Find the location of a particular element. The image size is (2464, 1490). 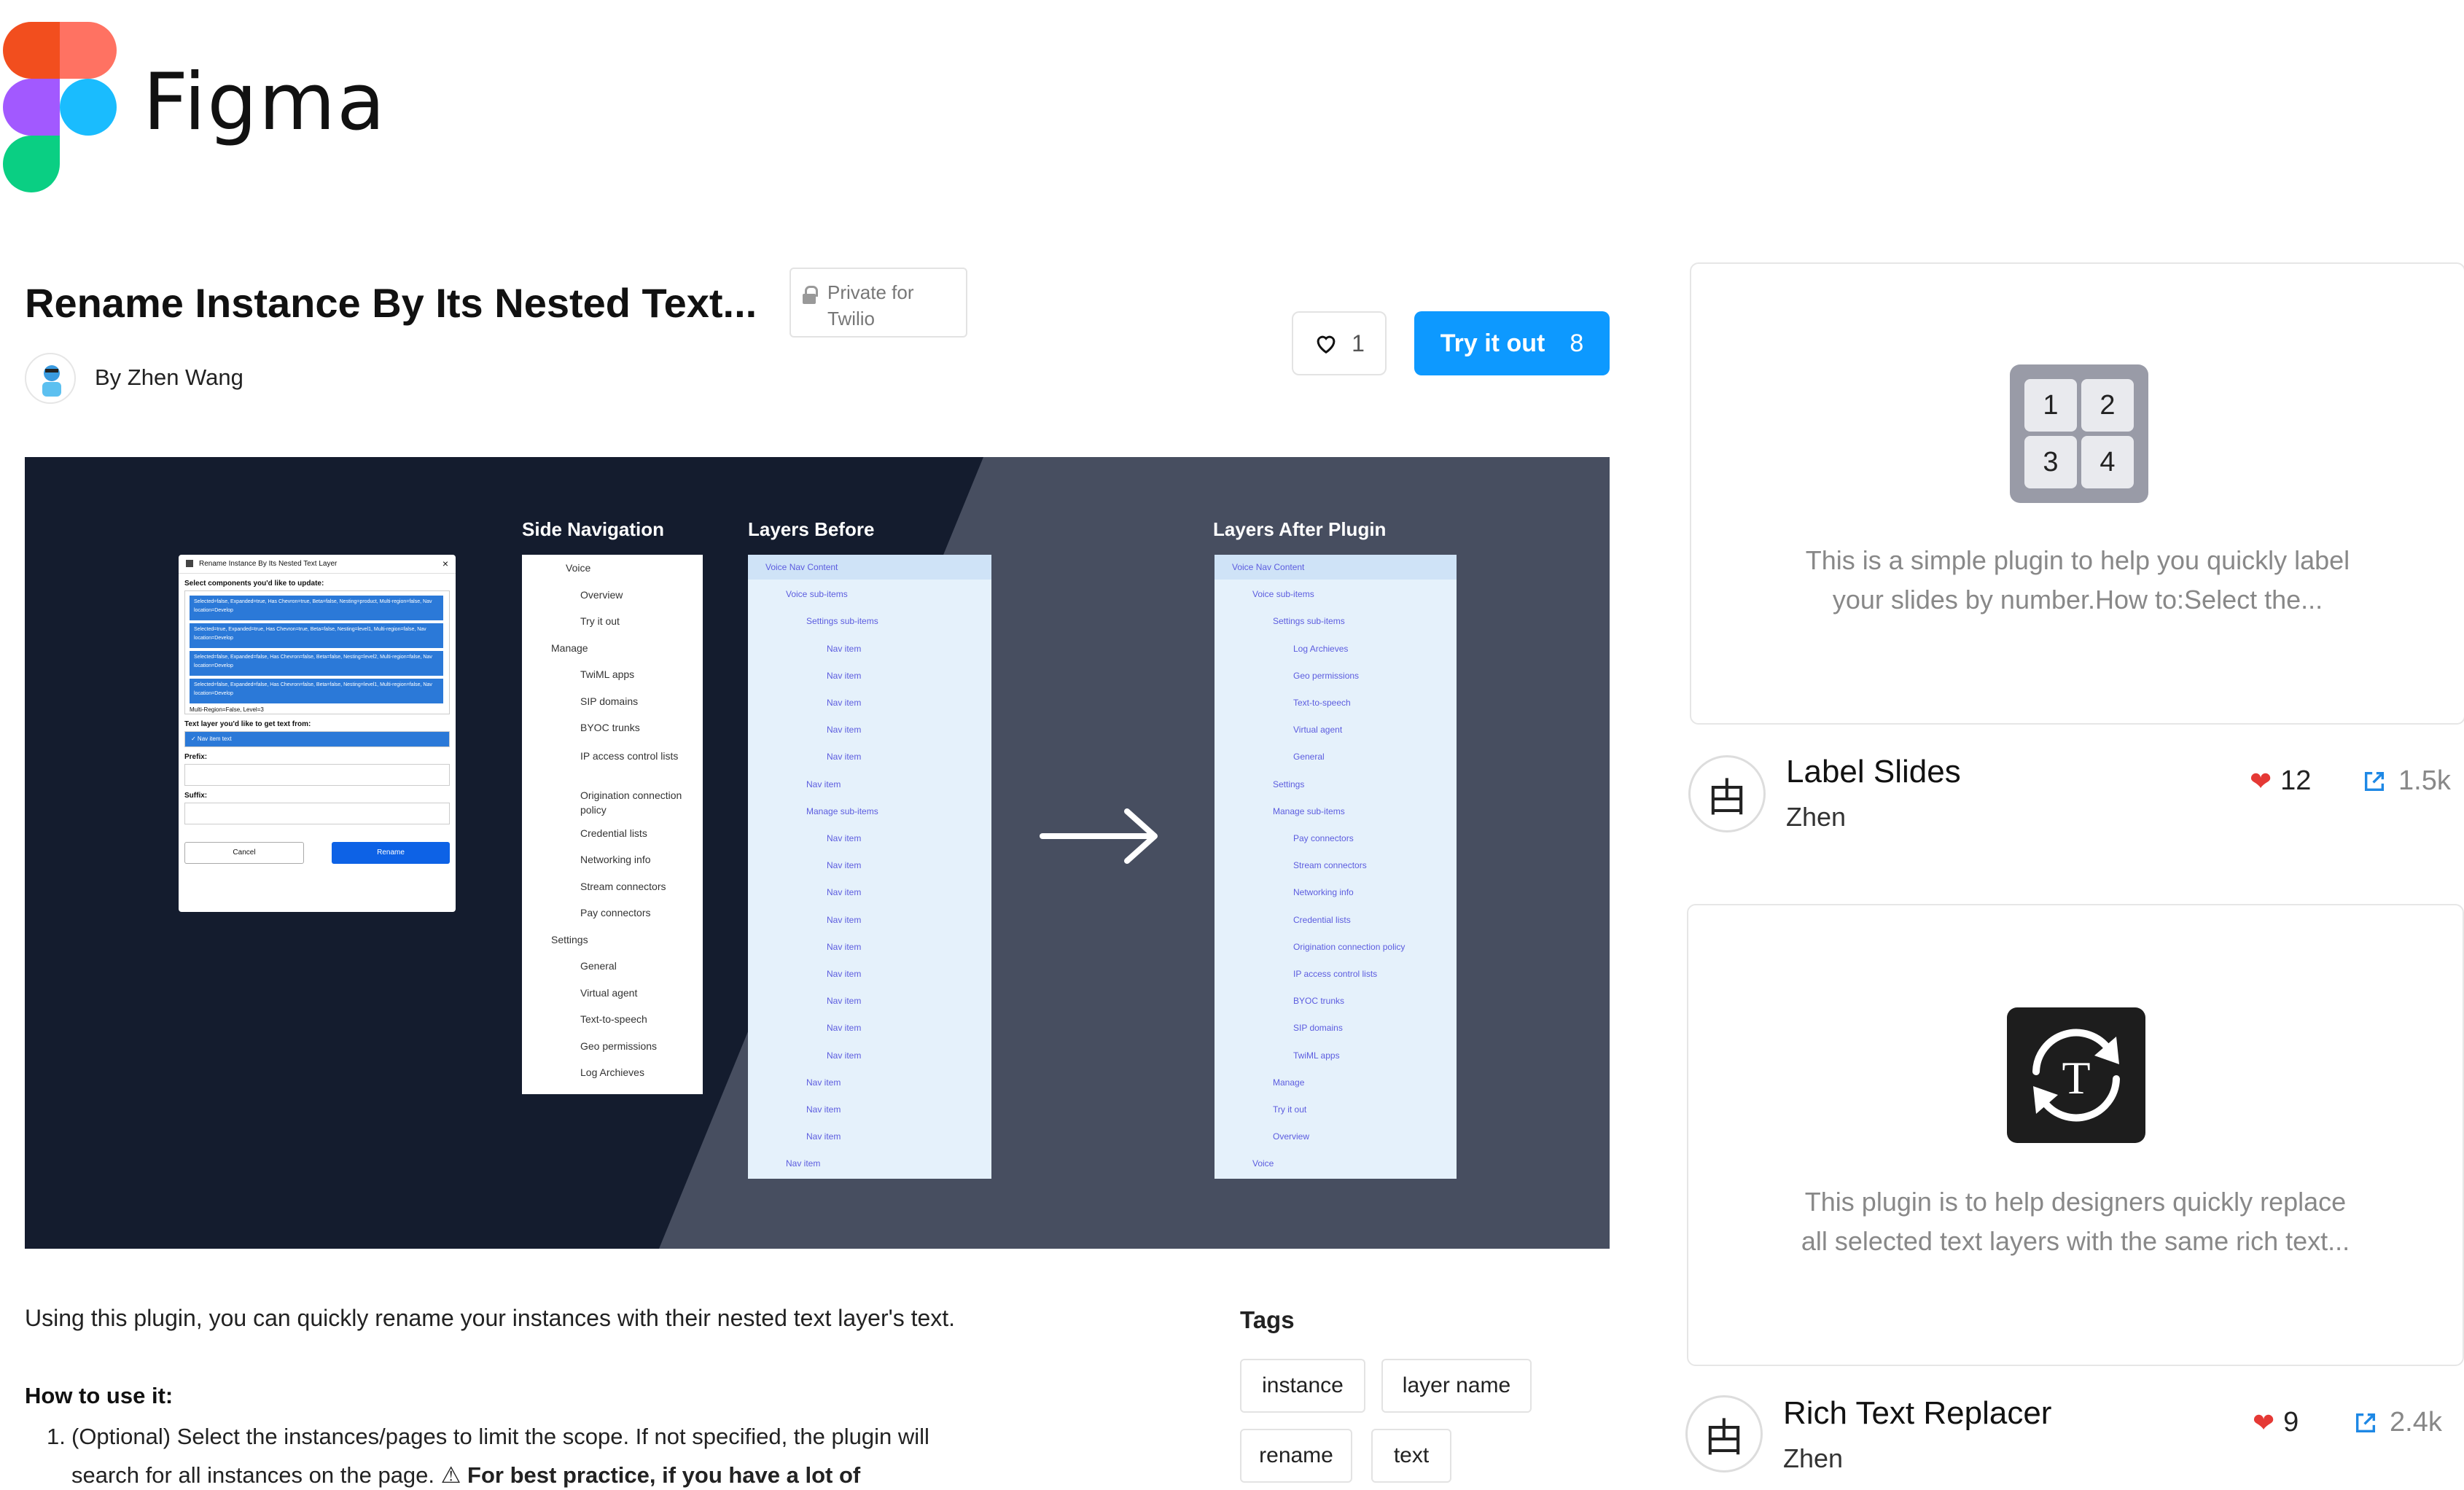

layer-row: General is located at coordinates (1309, 757).